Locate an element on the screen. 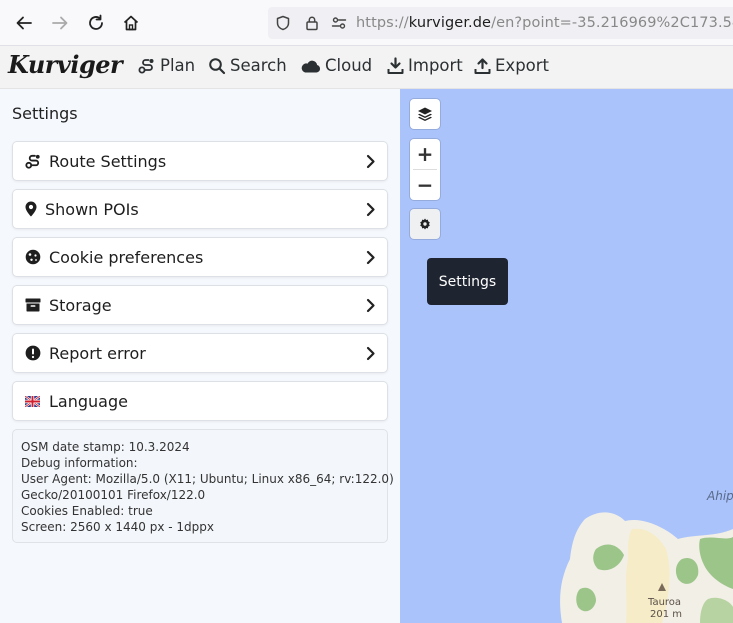 The image size is (733, 623). search-icon is located at coordinates (217, 65).